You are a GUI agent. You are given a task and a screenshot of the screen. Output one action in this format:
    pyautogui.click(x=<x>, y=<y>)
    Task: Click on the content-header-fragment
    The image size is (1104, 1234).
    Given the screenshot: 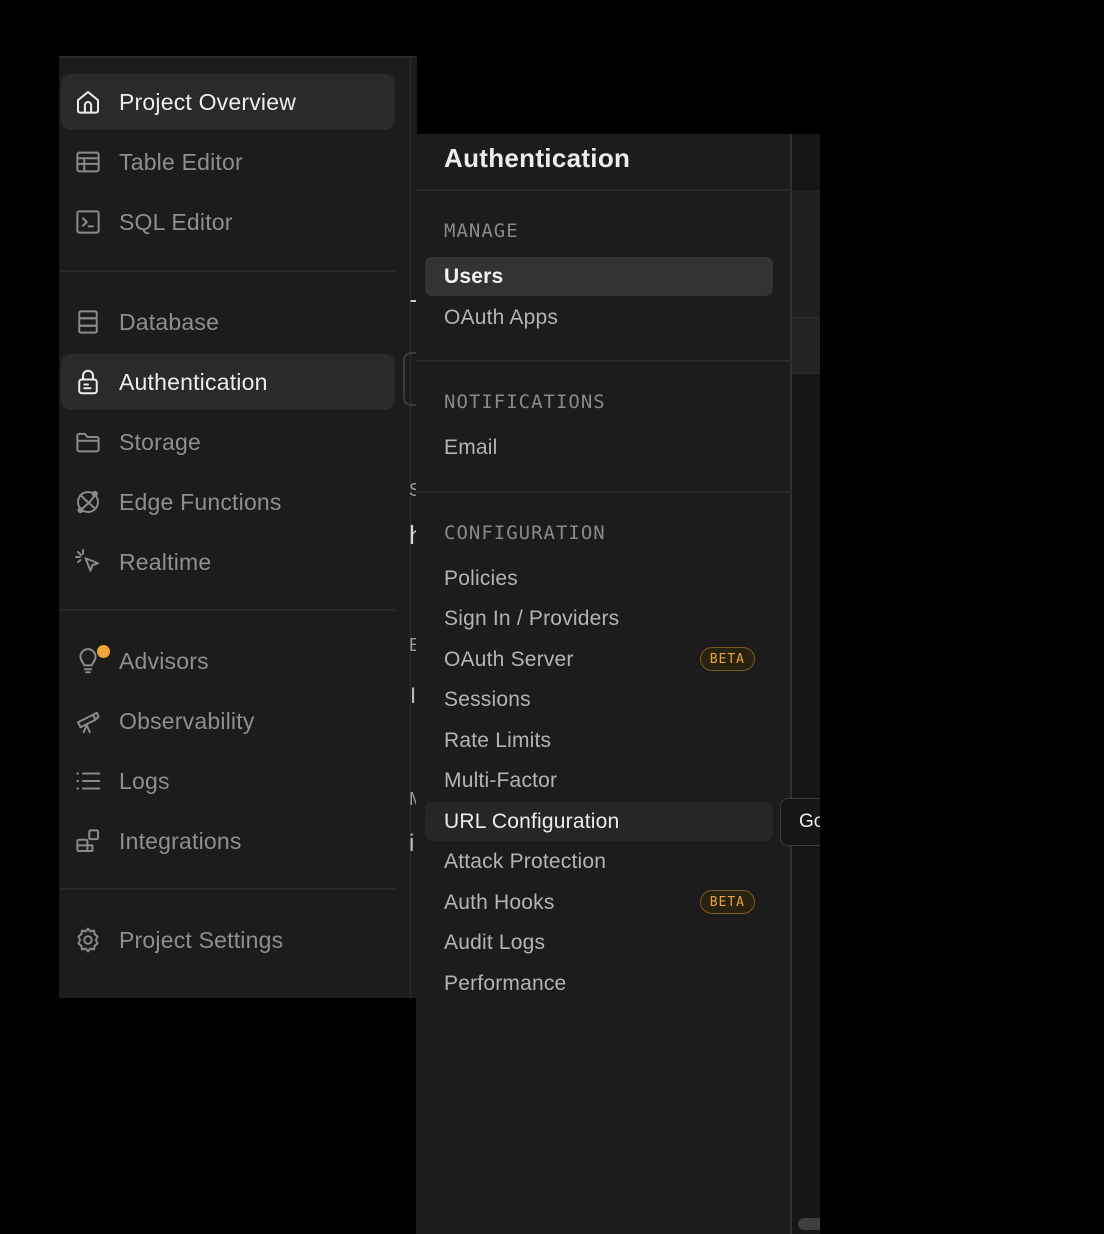 What is the action you would take?
    pyautogui.click(x=806, y=253)
    